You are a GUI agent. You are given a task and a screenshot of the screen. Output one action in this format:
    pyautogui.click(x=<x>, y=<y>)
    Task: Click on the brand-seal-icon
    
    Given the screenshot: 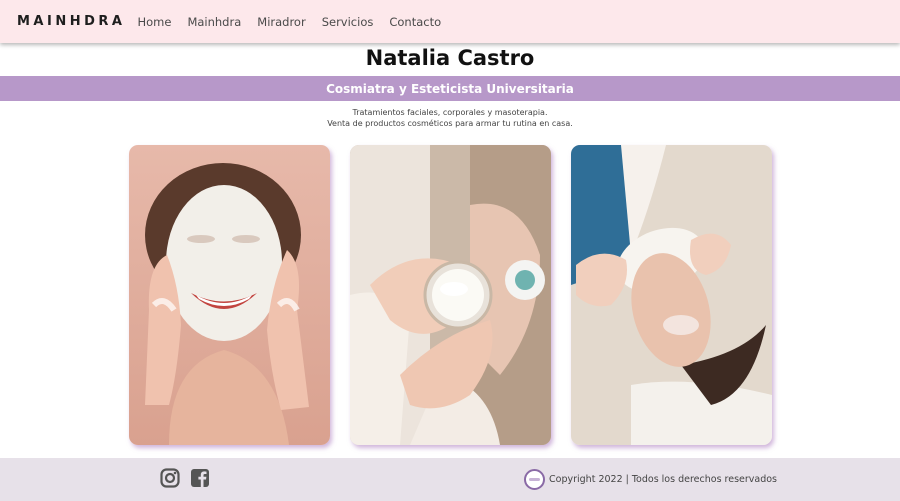 What is the action you would take?
    pyautogui.click(x=534, y=479)
    